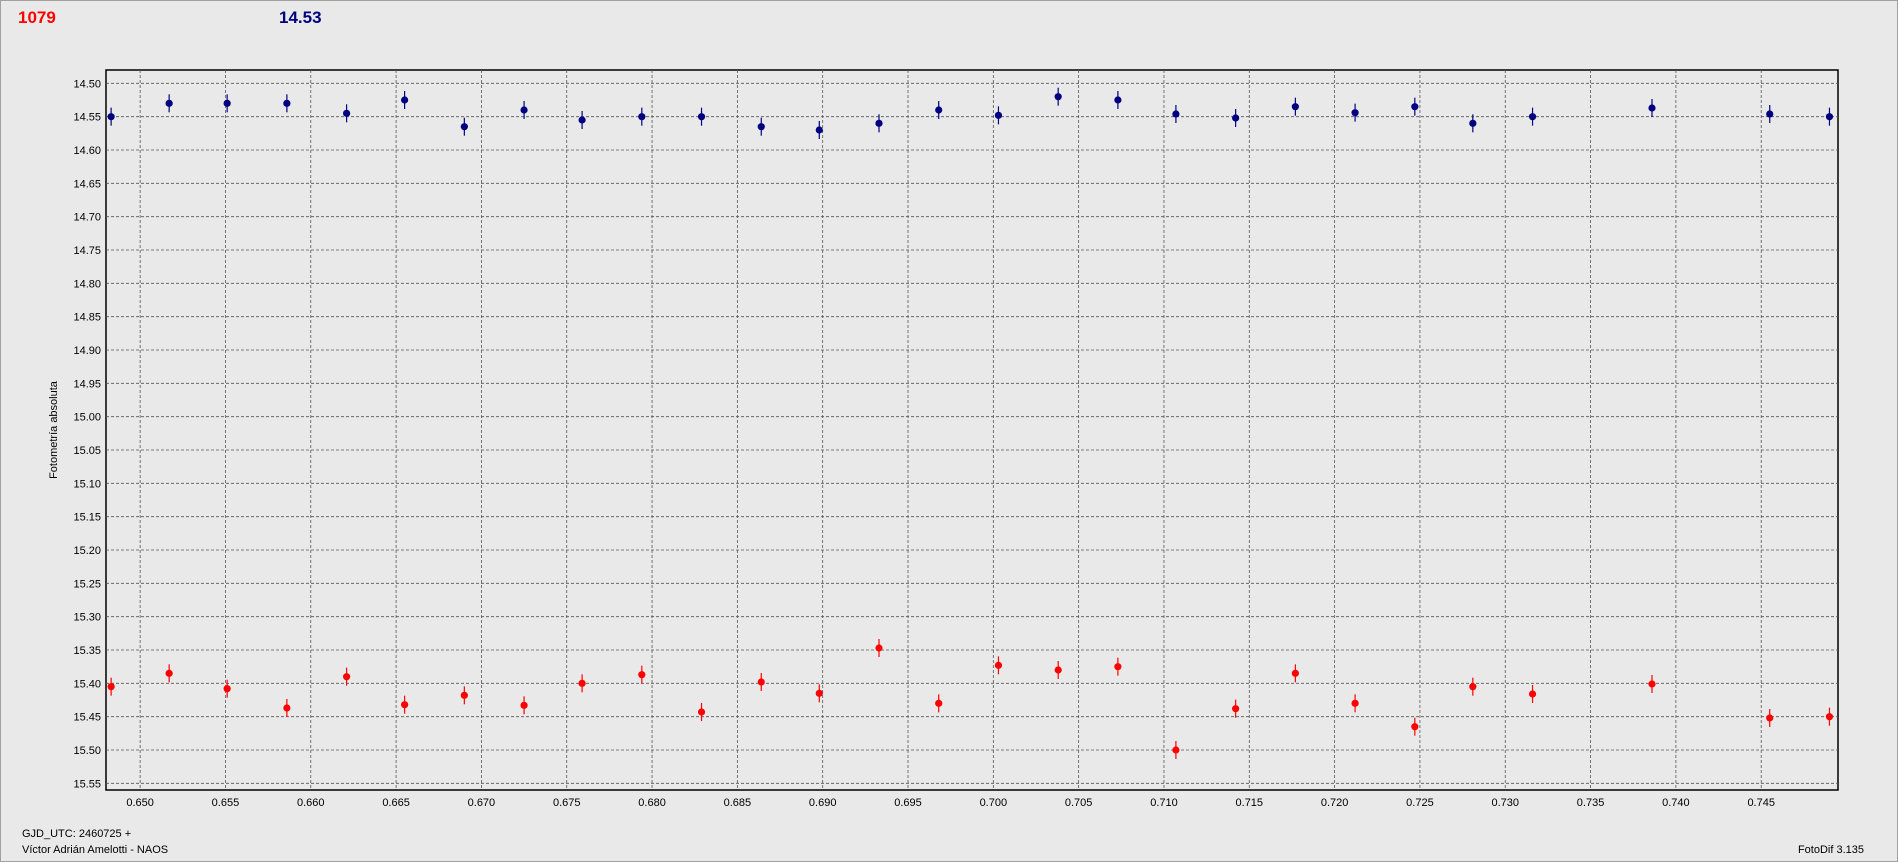 The image size is (1898, 862). I want to click on footer-gjd: GJD_UTC: 2460725 +, so click(77, 834).